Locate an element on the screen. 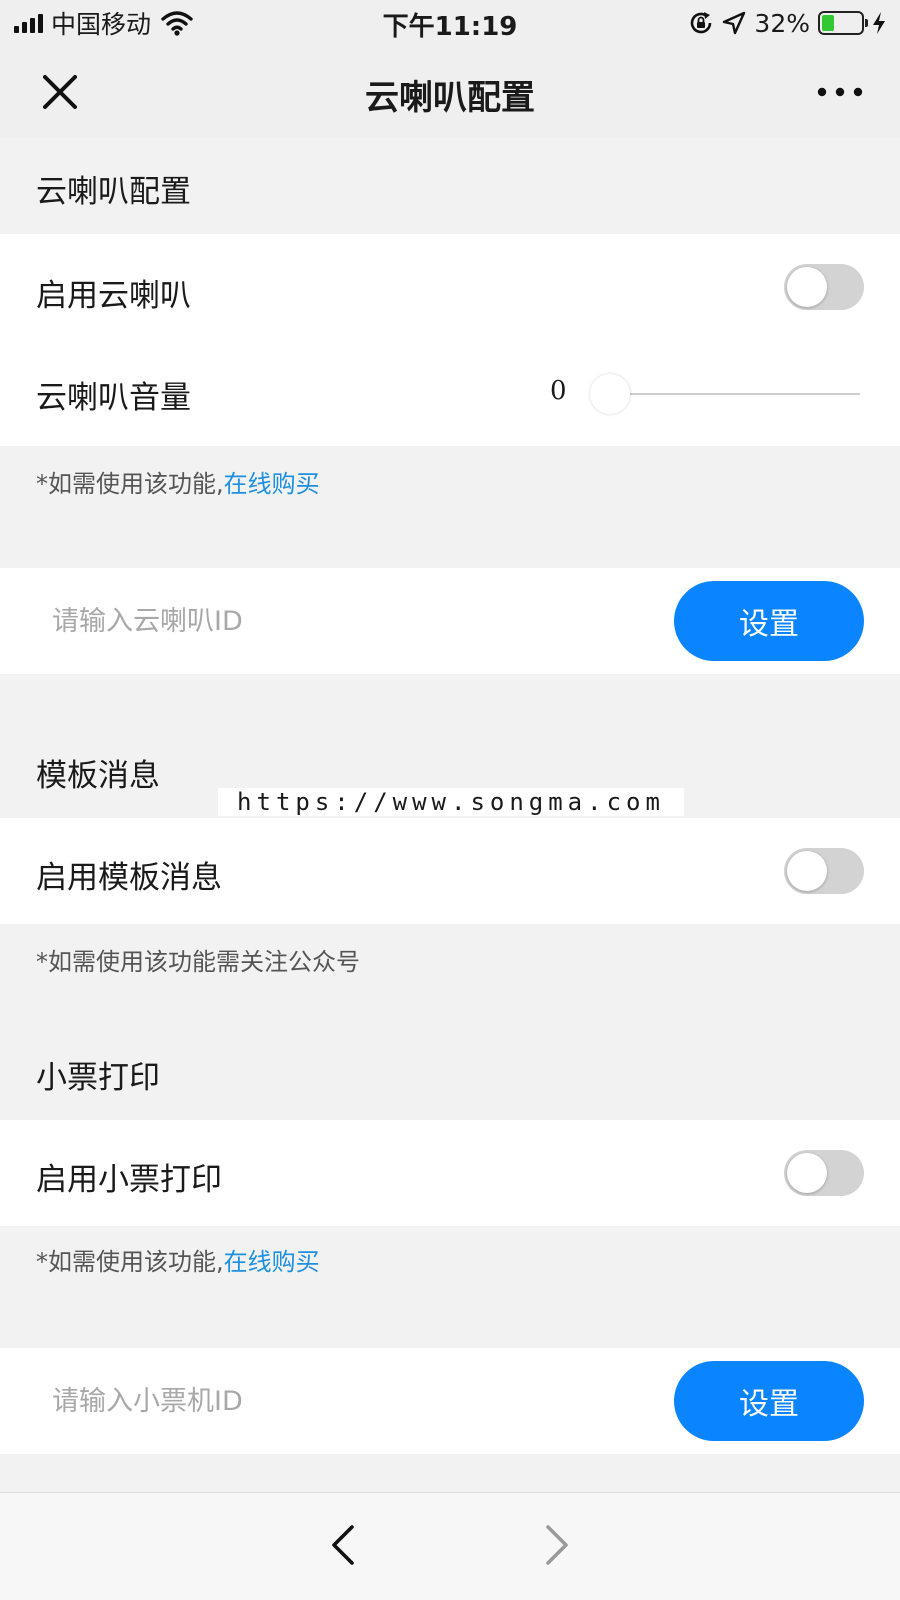 The height and width of the screenshot is (1600, 900). rotation-lock-icon is located at coordinates (701, 23).